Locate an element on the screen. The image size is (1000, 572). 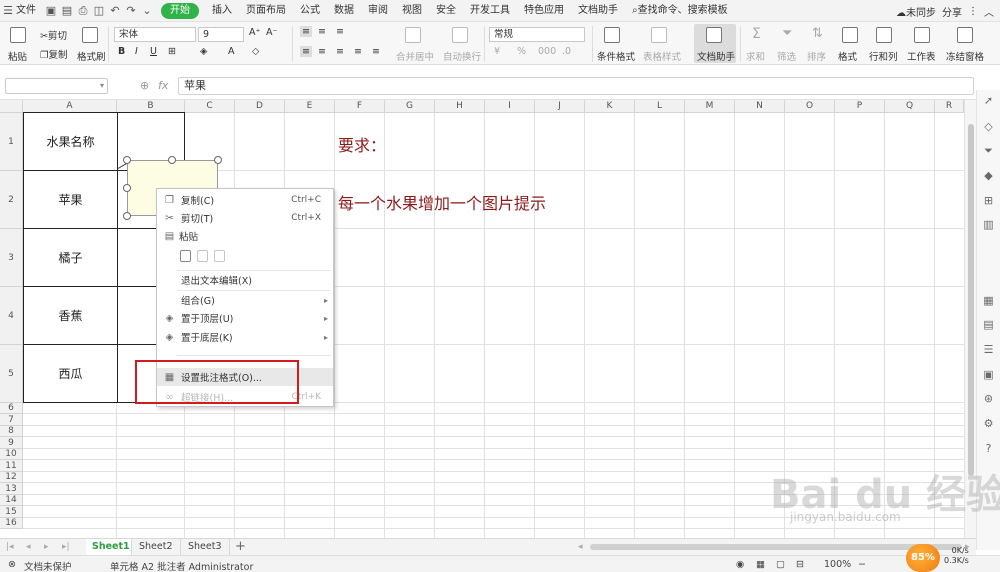
layout-icon: ▤ is located at coordinates (988, 324).